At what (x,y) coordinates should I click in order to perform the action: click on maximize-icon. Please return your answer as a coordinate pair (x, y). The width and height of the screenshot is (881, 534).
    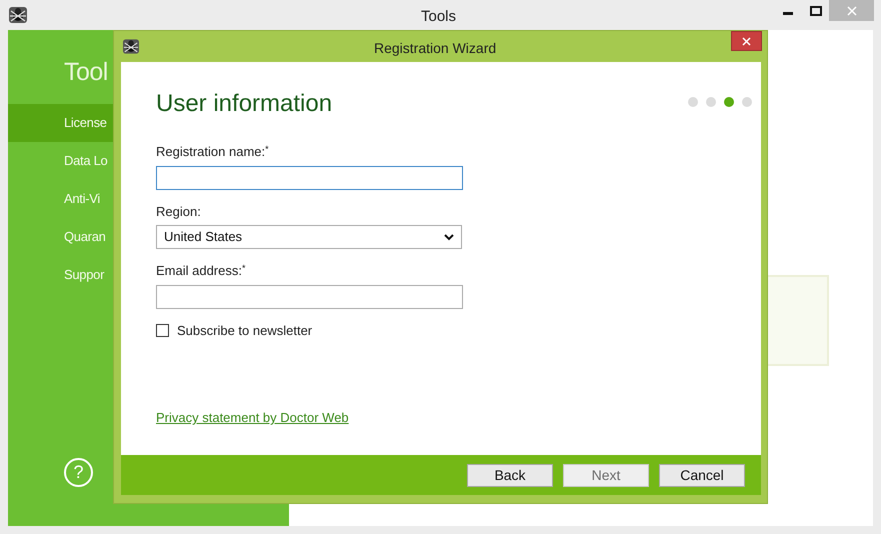
    Looking at the image, I should click on (816, 11).